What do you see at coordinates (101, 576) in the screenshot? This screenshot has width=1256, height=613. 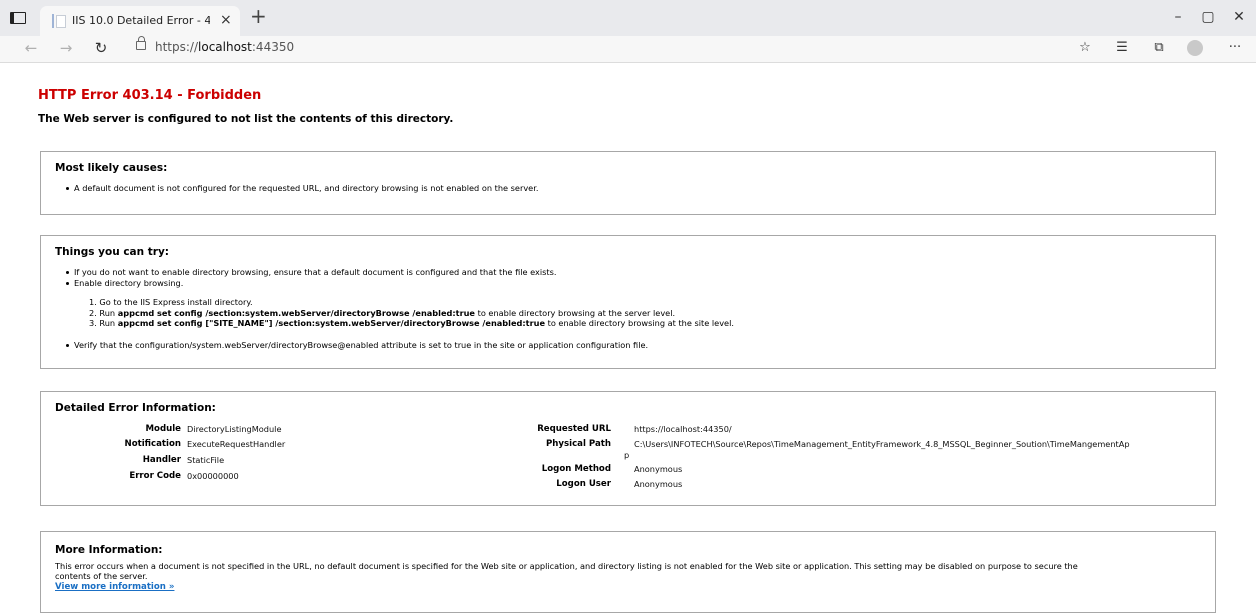 I see `more-info-text-wrap: contents of the server.` at bounding box center [101, 576].